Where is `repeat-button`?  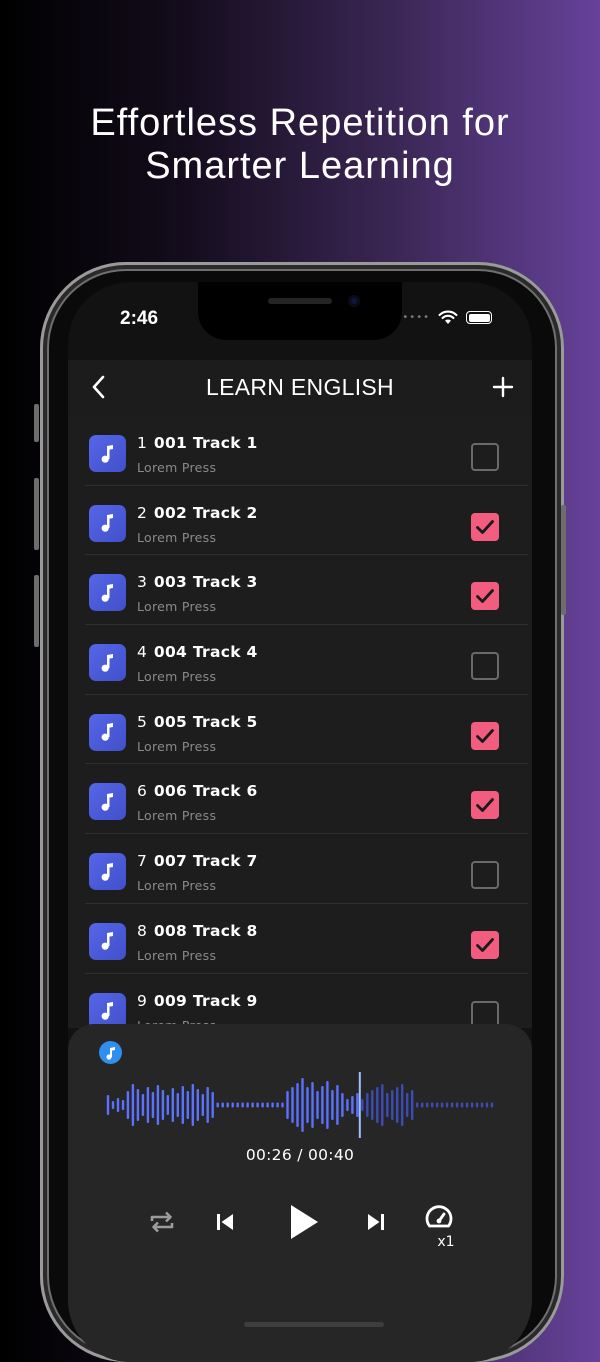 repeat-button is located at coordinates (162, 1222).